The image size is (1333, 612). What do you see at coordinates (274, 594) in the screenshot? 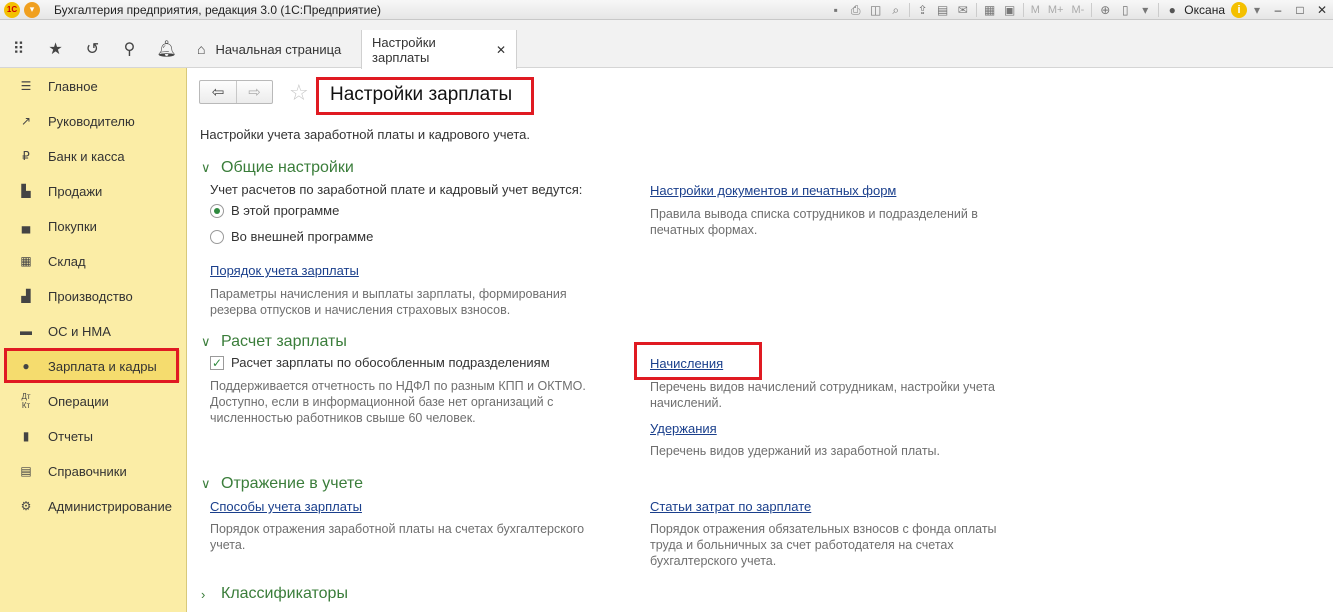
I see `section-classifiers: › Классификаторы` at bounding box center [274, 594].